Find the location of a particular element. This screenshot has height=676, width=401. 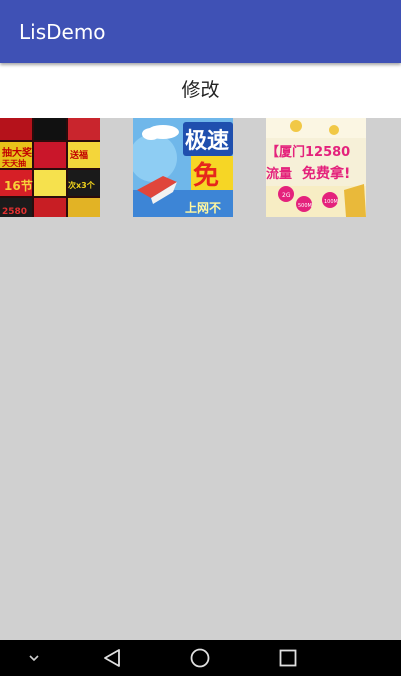

poster-collage-image: 抽大奖 天天抽 送福 次x3个 2580 16节 is located at coordinates (50, 167).